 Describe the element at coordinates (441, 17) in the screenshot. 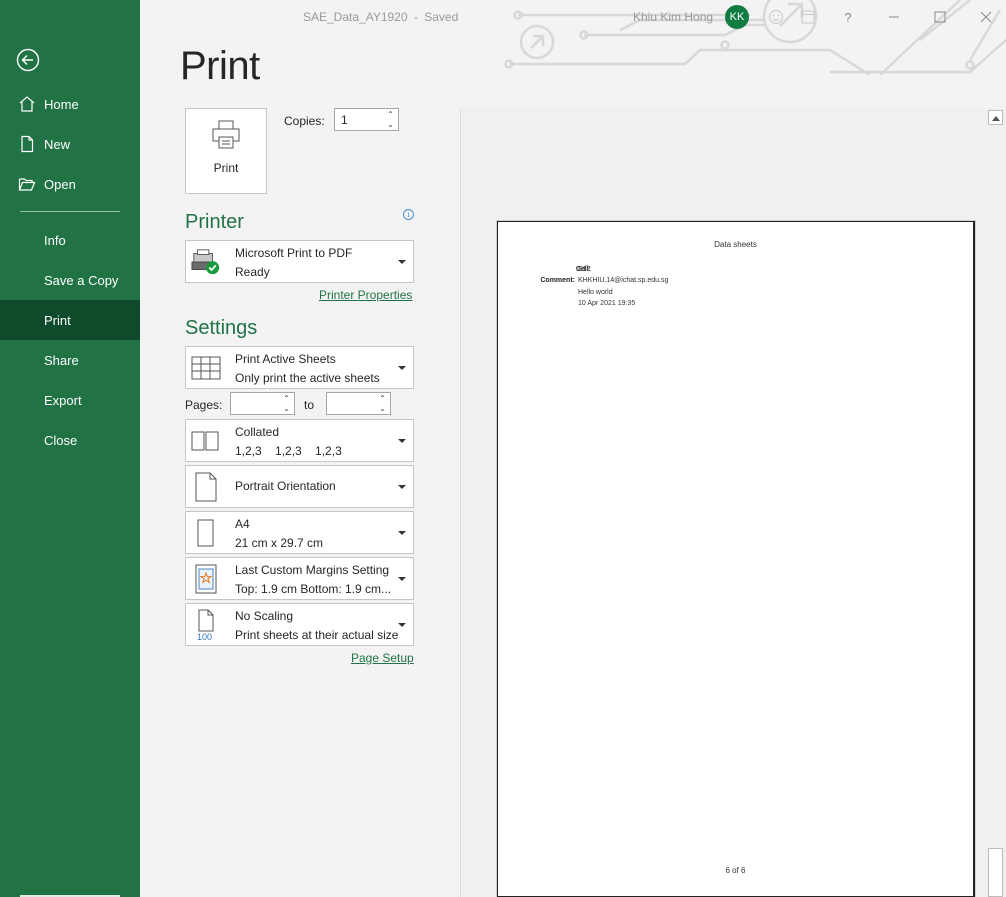

I see `save-status: Saved` at that location.